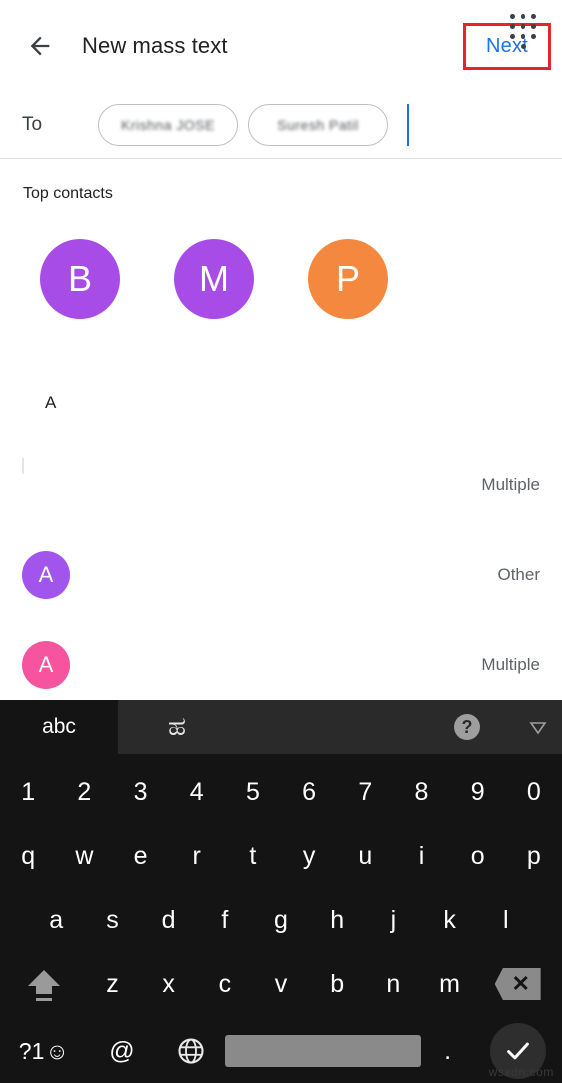 The width and height of the screenshot is (562, 1083). What do you see at coordinates (518, 574) in the screenshot?
I see `contact-number-type: Other` at bounding box center [518, 574].